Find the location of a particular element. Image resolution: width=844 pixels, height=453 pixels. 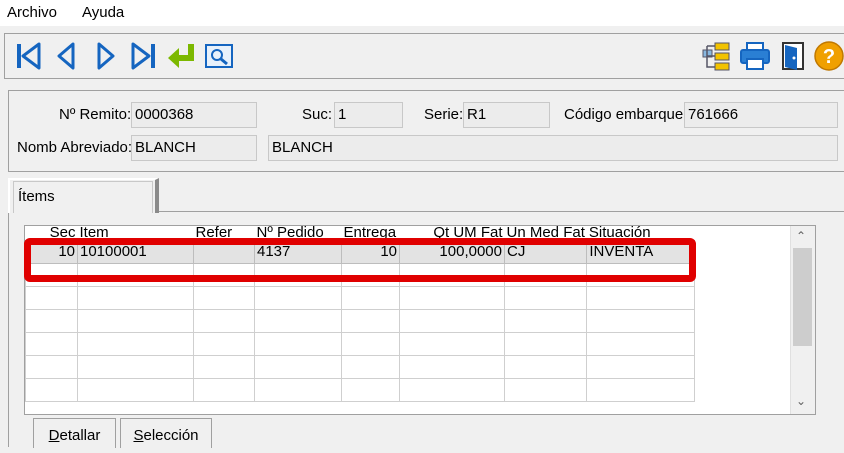

embarque-field: 761666 is located at coordinates (761, 115).